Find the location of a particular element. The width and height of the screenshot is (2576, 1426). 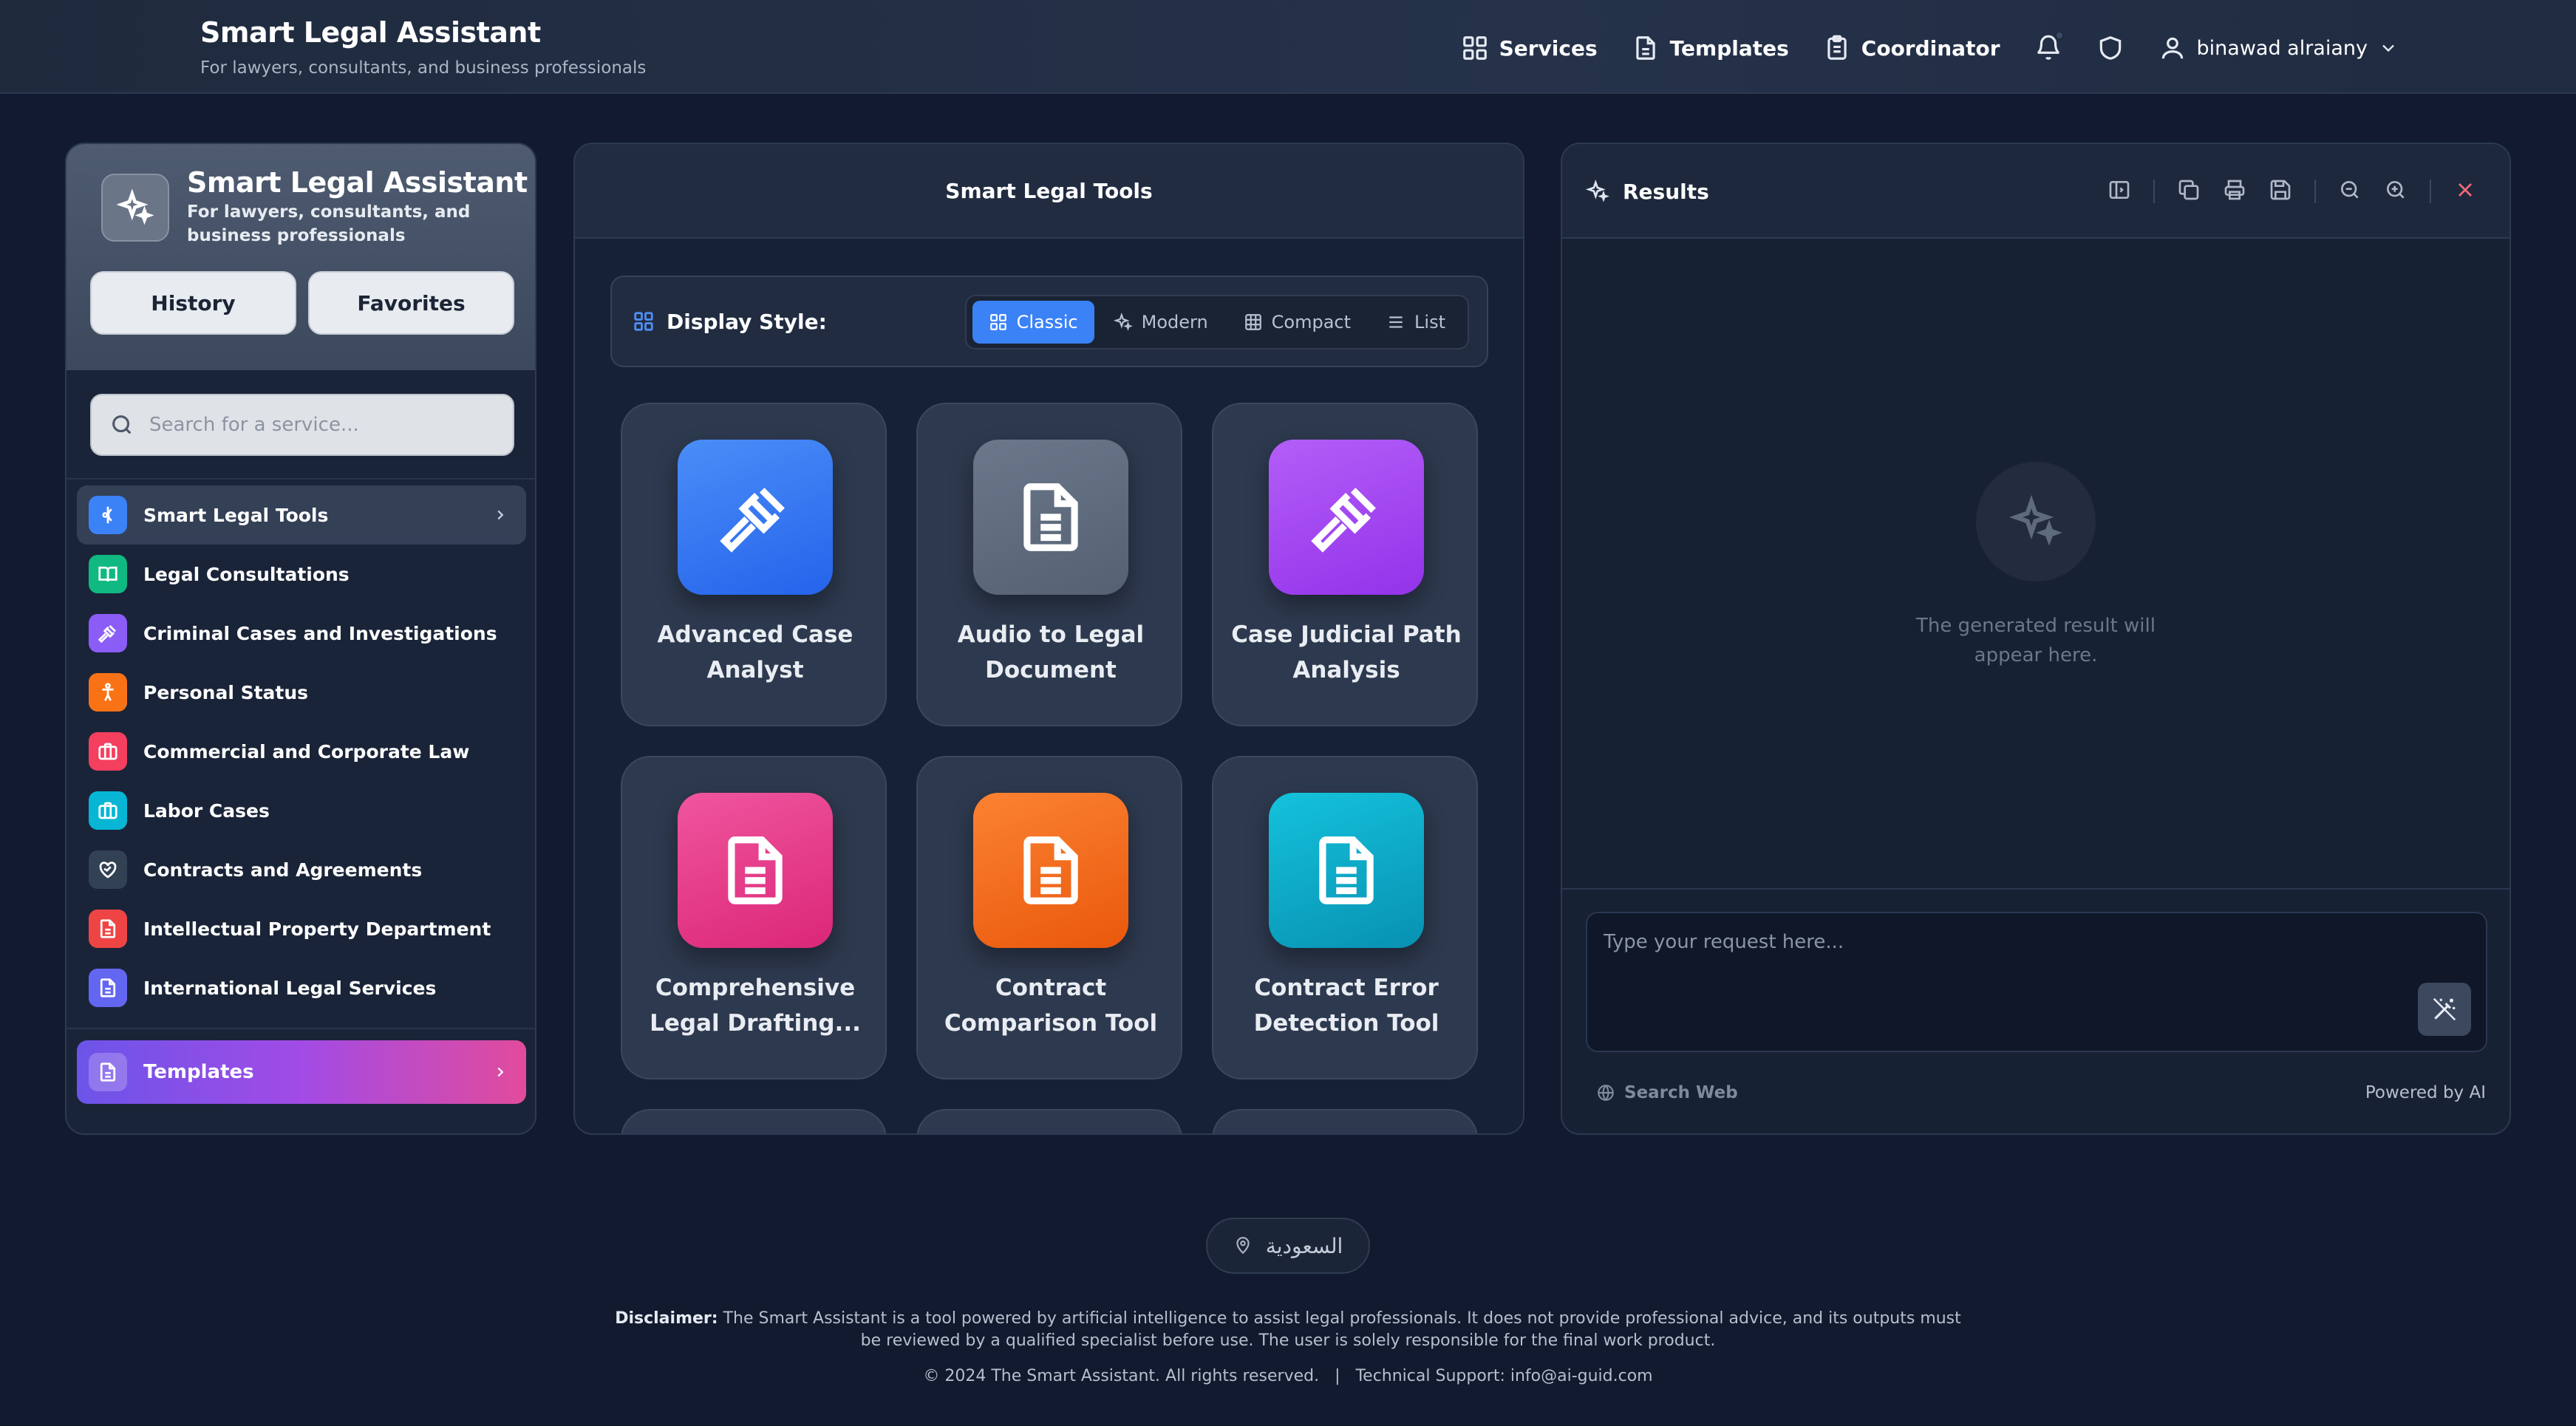

style-compact-button: Compact is located at coordinates (1297, 322).